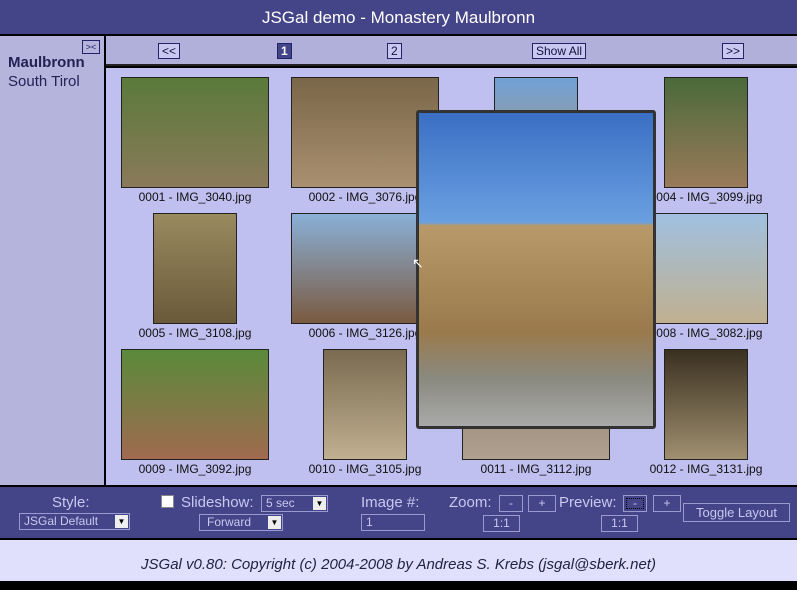 This screenshot has width=797, height=590. Describe the element at coordinates (559, 51) in the screenshot. I see `show-all-button: Show All` at that location.